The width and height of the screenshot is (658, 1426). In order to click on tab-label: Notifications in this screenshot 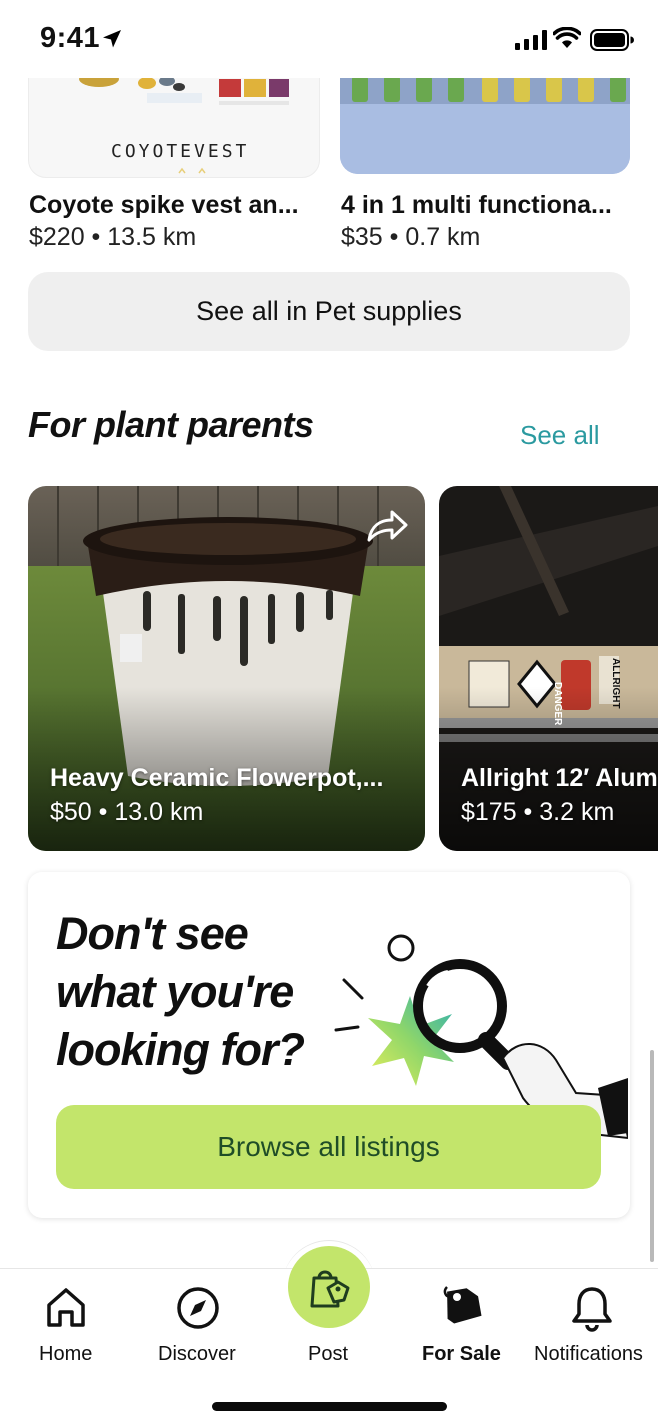, I will do `click(588, 1354)`.